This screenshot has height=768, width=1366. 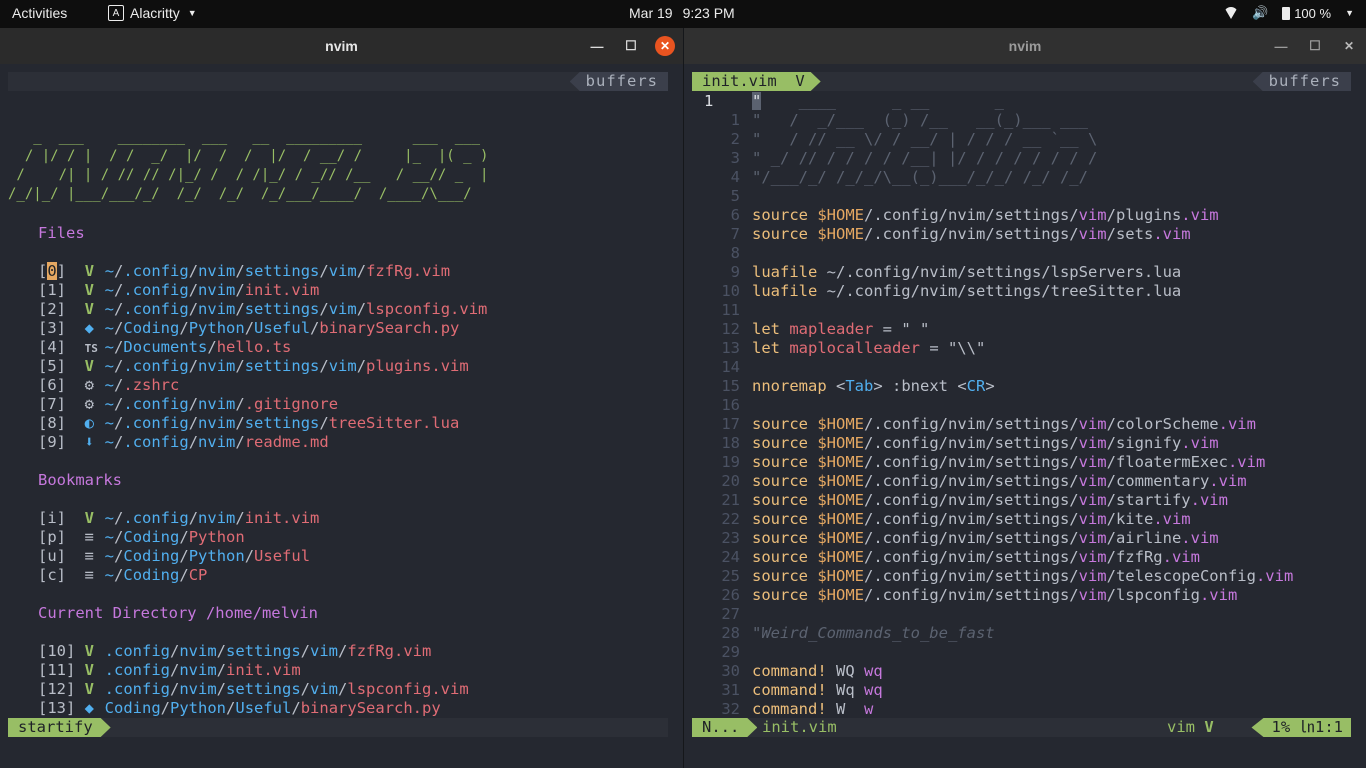 What do you see at coordinates (1260, 12) in the screenshot?
I see `speaker-icon: 🔊` at bounding box center [1260, 12].